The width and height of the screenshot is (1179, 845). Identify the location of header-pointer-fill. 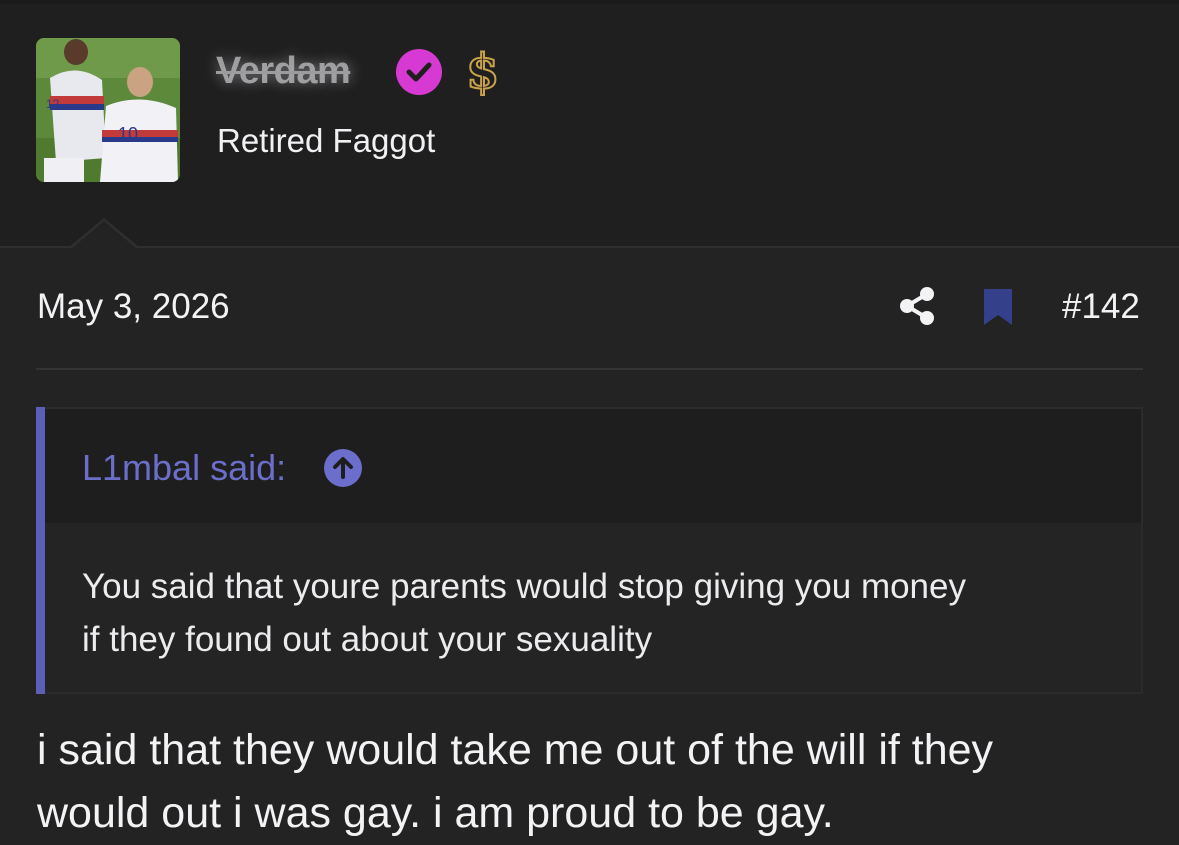
(104, 235).